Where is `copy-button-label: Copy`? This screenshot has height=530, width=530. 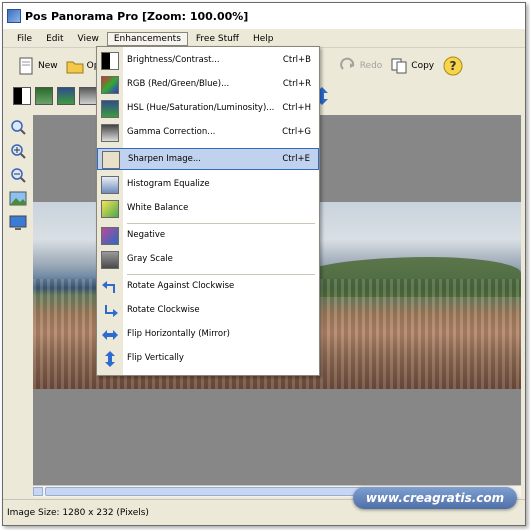
copy-button-label: Copy is located at coordinates (423, 66).